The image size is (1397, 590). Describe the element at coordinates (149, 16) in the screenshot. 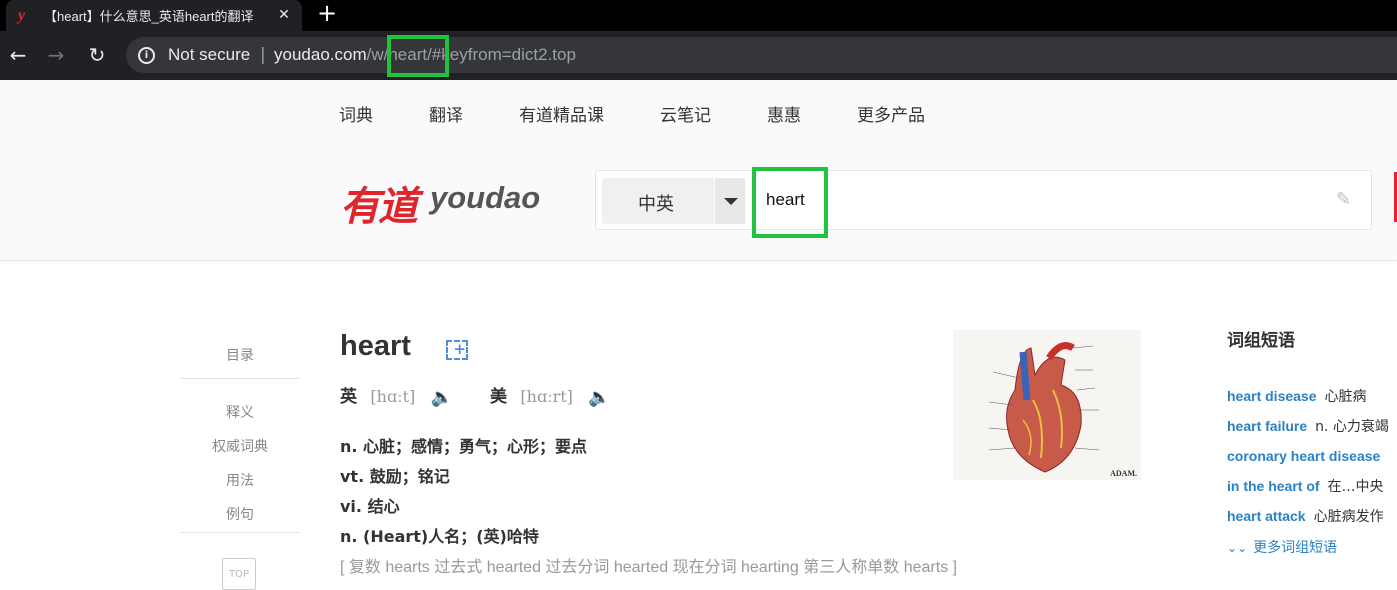

I see `tab-title: 【heart】什么意思_英语heart的翻译` at that location.